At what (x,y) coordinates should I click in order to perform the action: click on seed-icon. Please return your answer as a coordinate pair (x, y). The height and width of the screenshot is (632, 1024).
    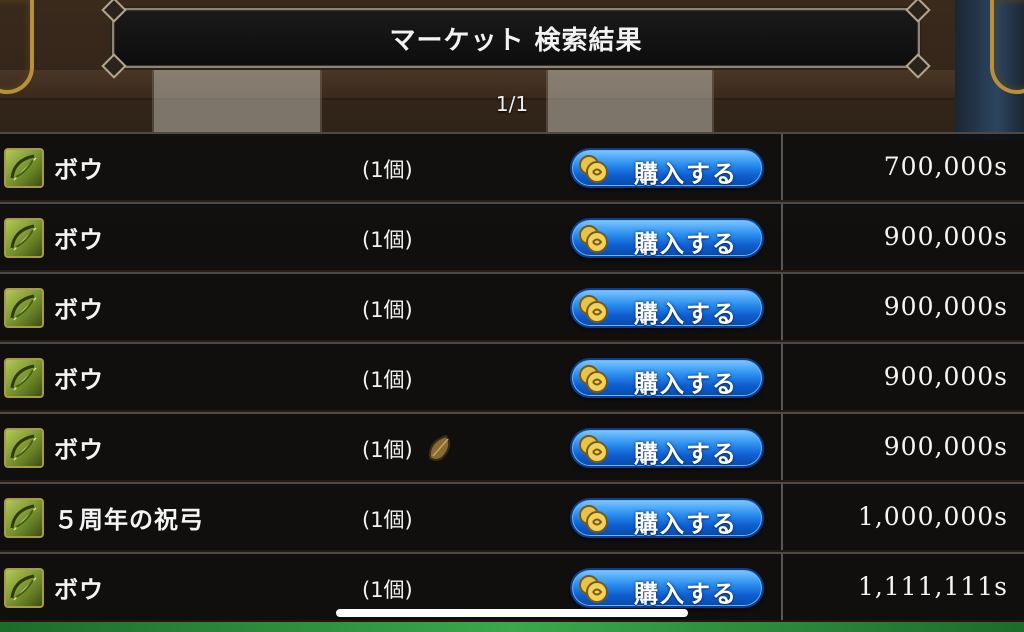
    Looking at the image, I should click on (440, 448).